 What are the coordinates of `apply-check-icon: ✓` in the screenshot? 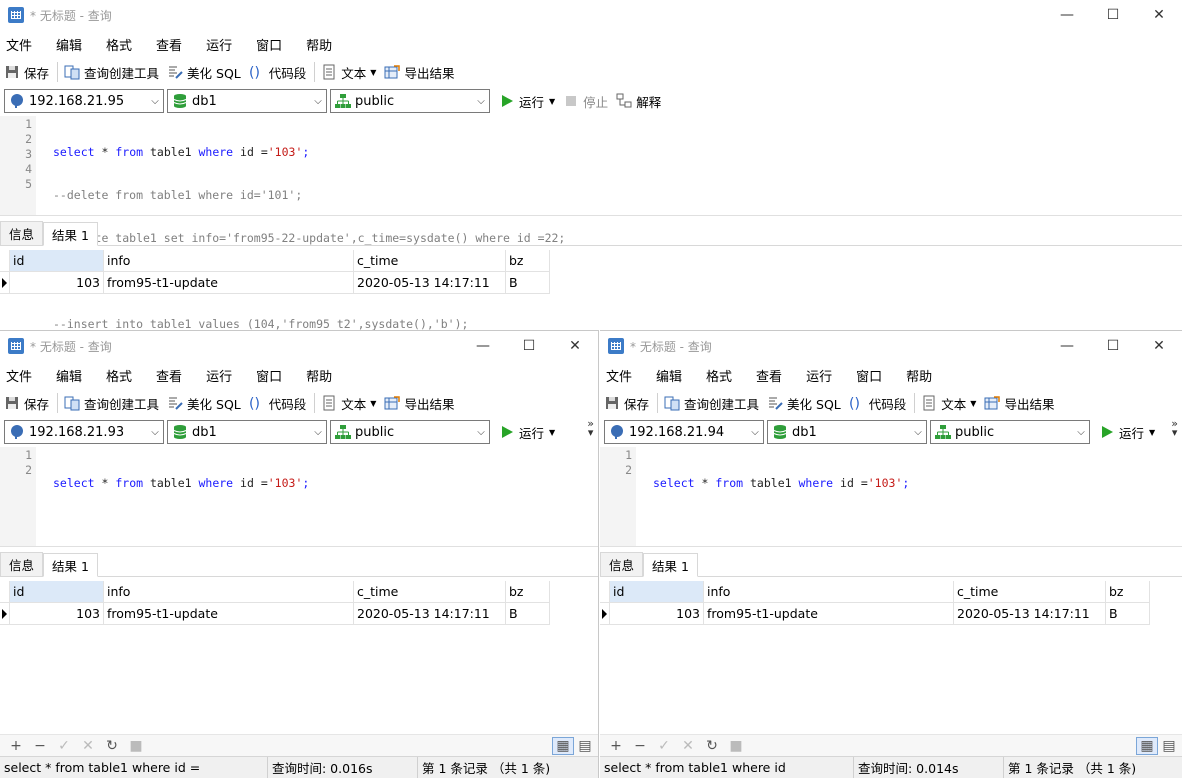 It's located at (664, 746).